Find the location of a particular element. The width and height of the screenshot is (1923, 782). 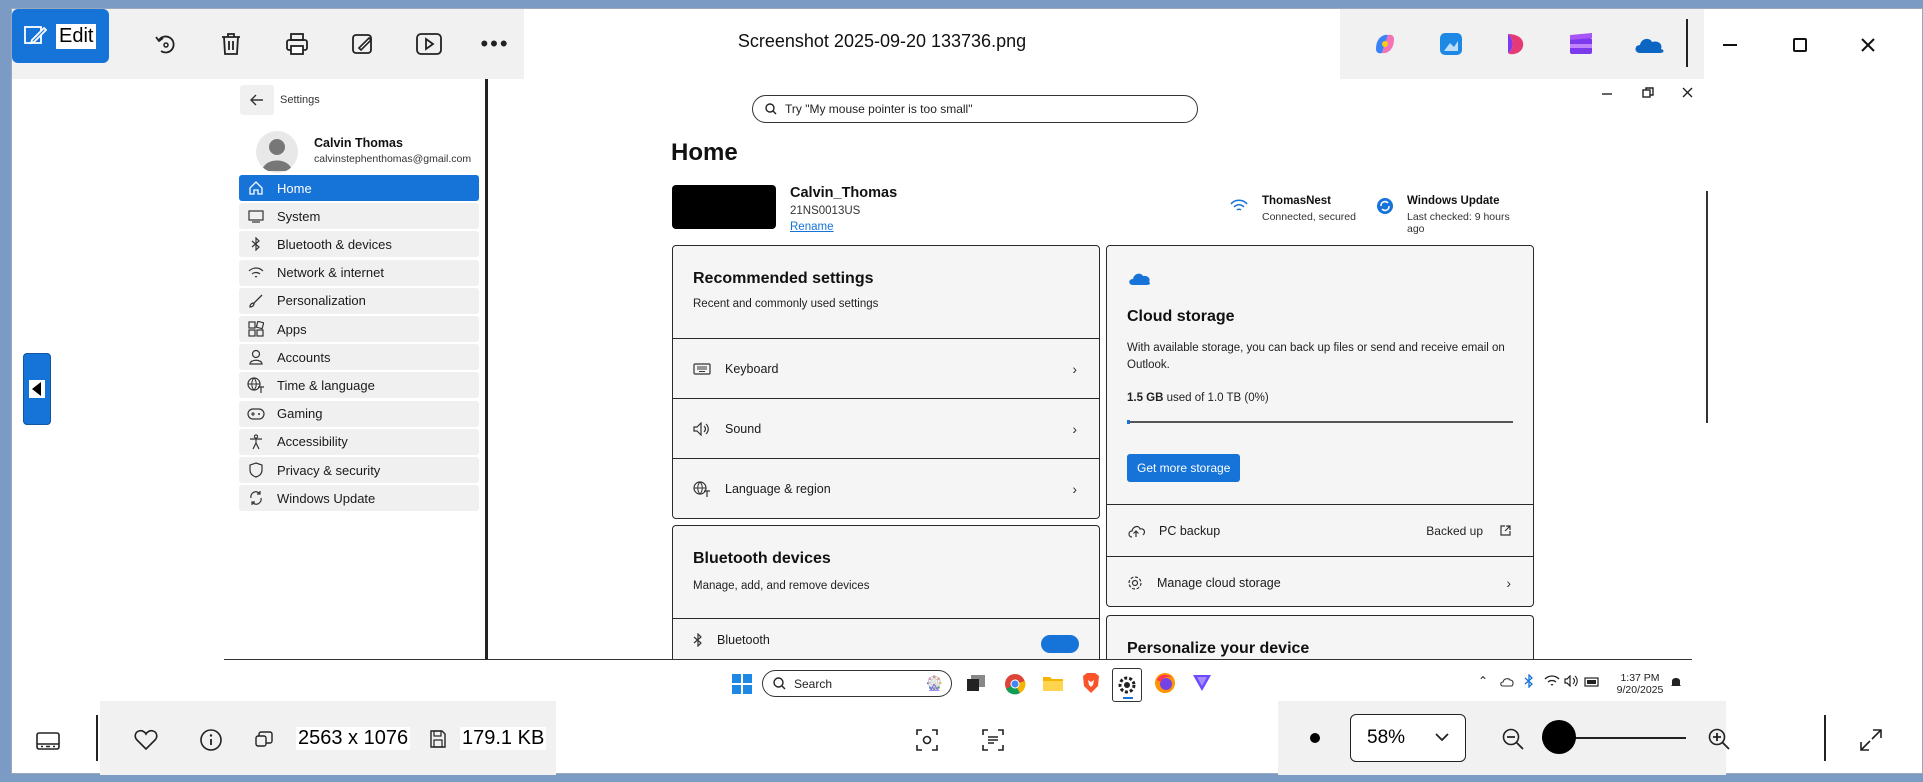

delete-button is located at coordinates (231, 44).